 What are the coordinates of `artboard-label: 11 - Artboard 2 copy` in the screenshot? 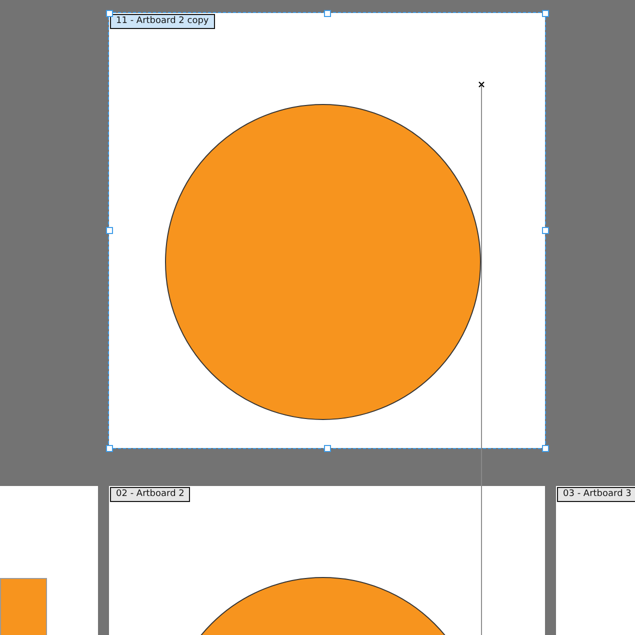 It's located at (162, 21).